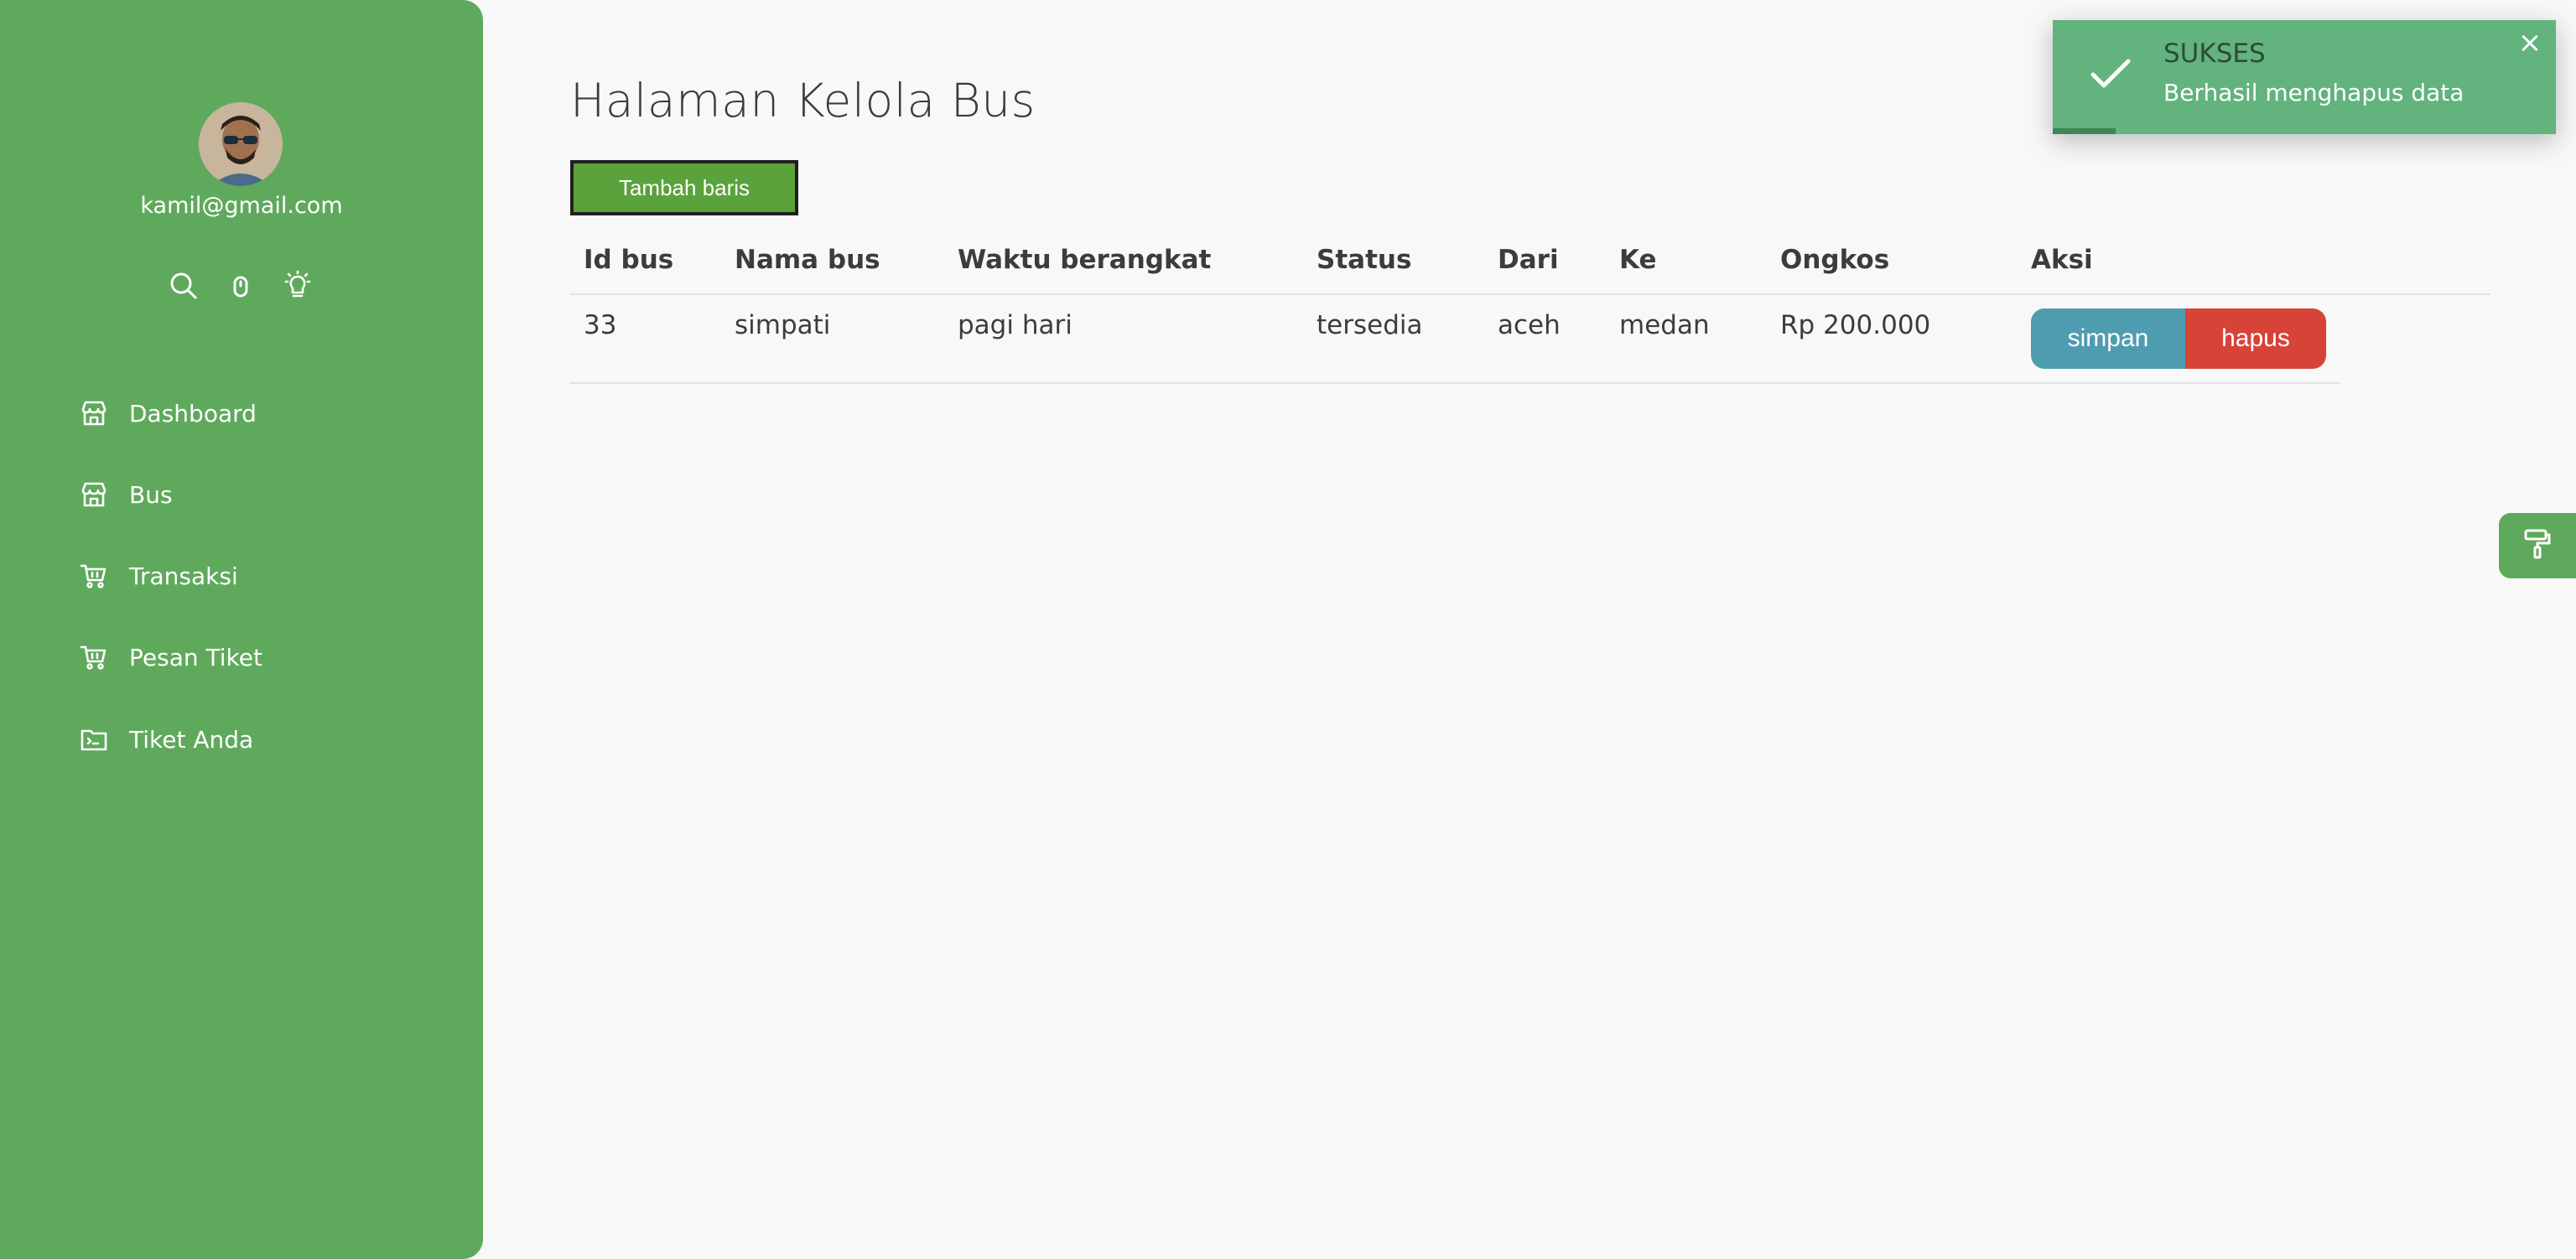 The height and width of the screenshot is (1259, 2576). What do you see at coordinates (2313, 92) in the screenshot?
I see `toast-message: Berhasil menghapus data` at bounding box center [2313, 92].